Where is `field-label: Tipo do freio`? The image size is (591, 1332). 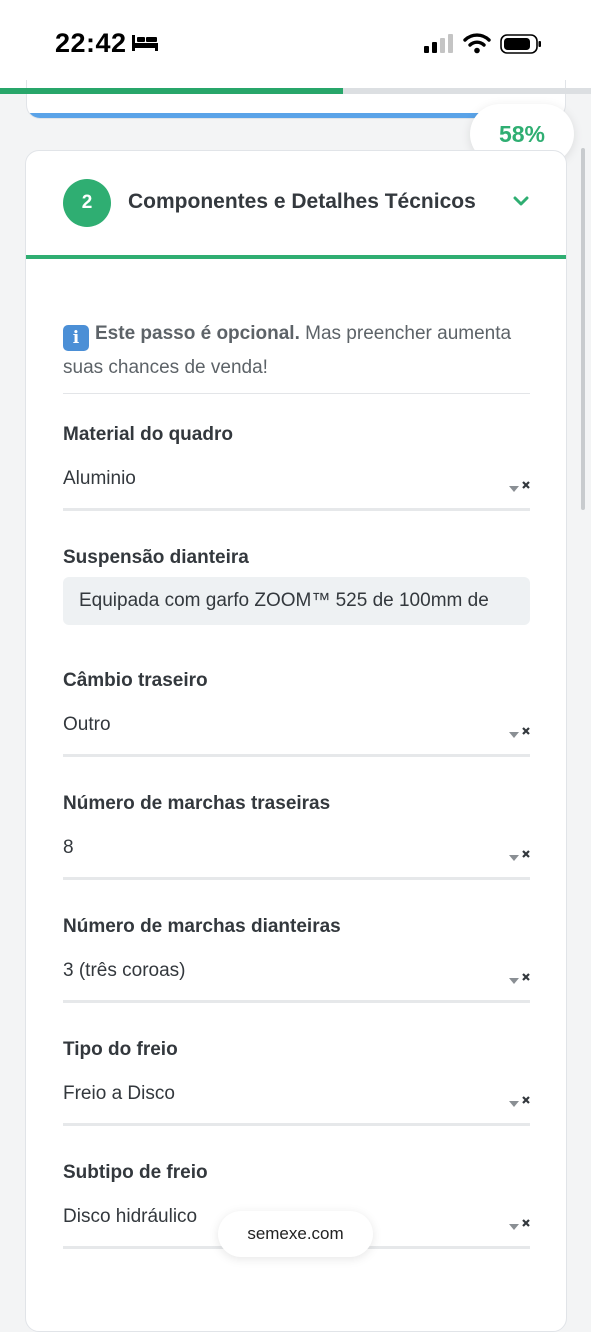
field-label: Tipo do freio is located at coordinates (120, 1049).